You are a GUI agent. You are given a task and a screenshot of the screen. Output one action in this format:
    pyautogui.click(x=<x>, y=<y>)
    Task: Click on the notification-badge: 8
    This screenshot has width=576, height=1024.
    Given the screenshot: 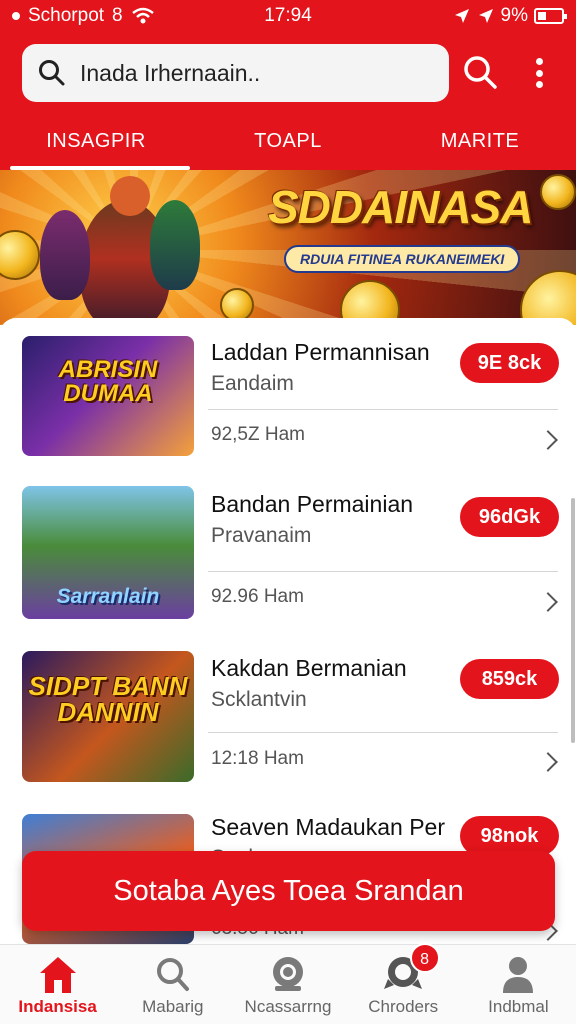 What is the action you would take?
    pyautogui.click(x=424, y=958)
    